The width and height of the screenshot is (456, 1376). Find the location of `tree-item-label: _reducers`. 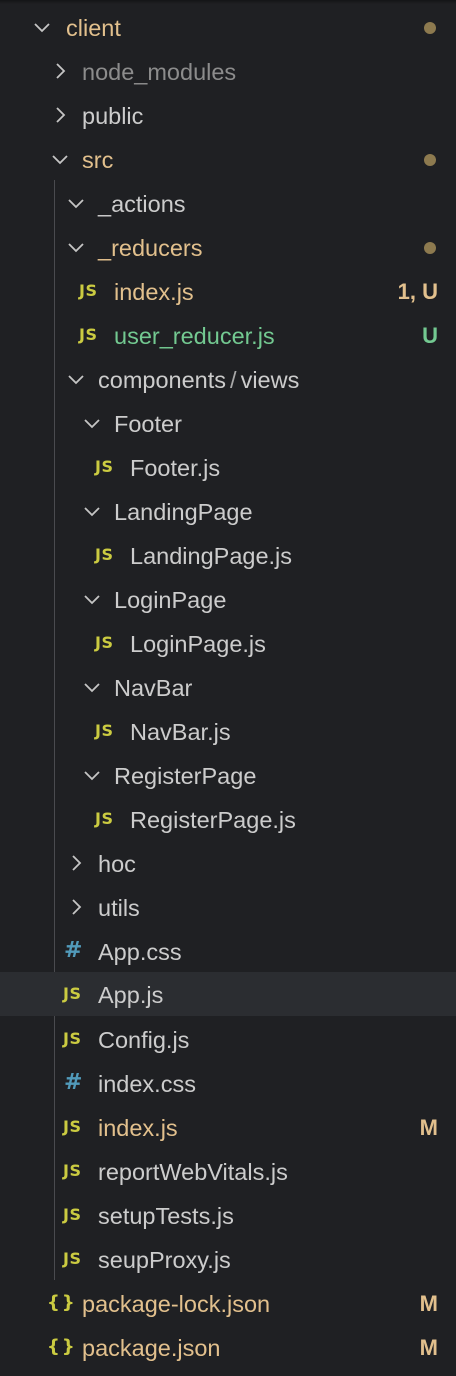

tree-item-label: _reducers is located at coordinates (150, 248).